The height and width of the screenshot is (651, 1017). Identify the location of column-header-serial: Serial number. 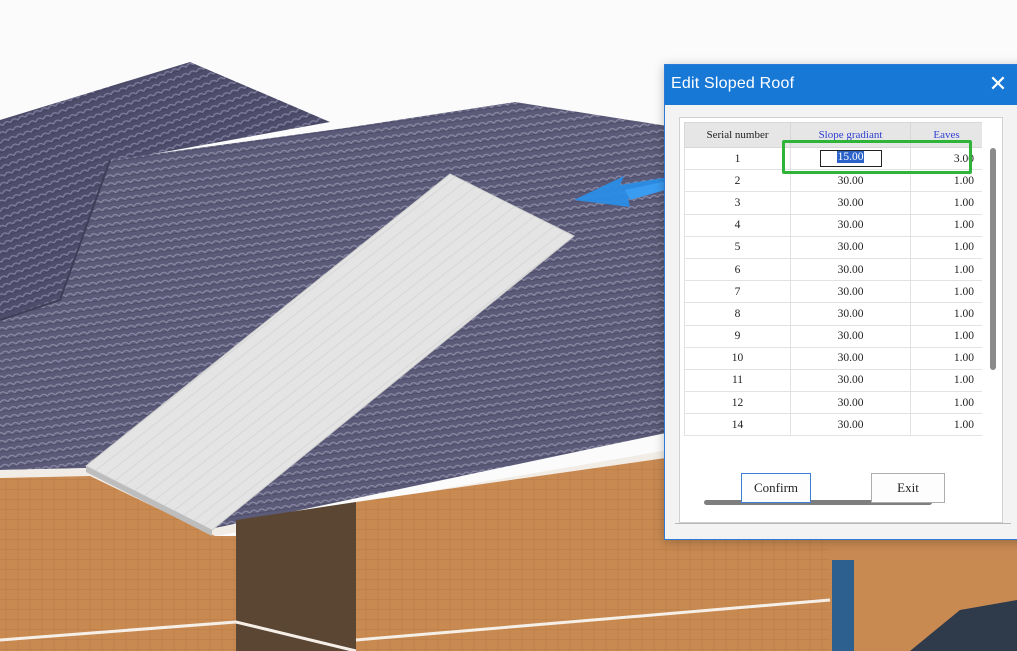
(737, 135).